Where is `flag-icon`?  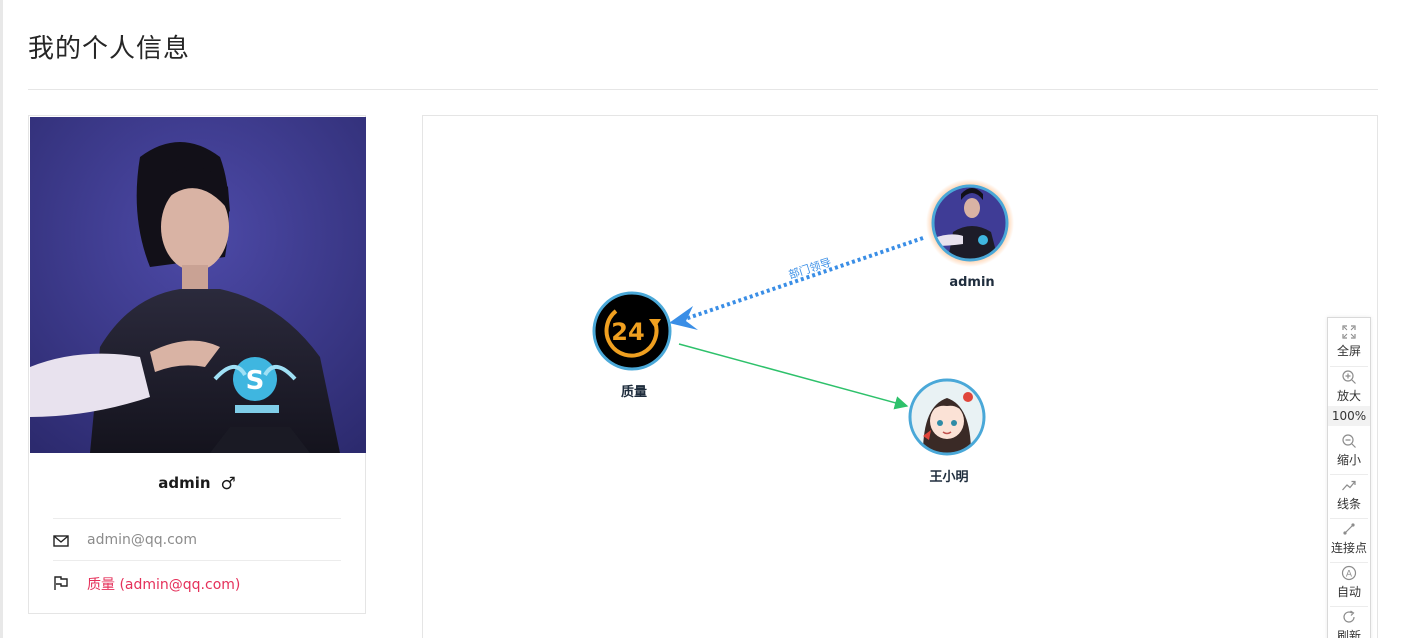 flag-icon is located at coordinates (61, 583).